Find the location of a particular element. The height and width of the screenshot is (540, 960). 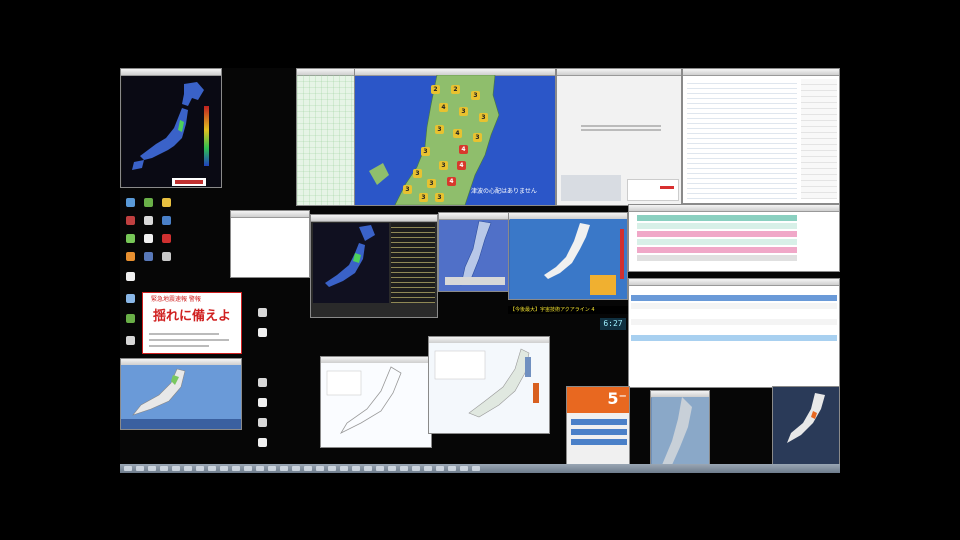

outline-map-window is located at coordinates (376, 402).